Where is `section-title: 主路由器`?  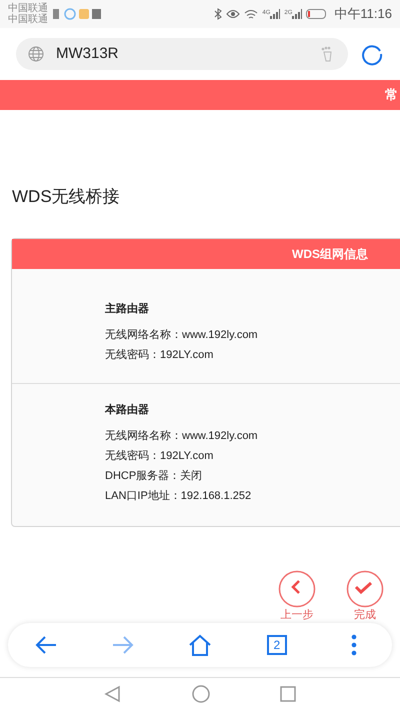 section-title: 主路由器 is located at coordinates (127, 309).